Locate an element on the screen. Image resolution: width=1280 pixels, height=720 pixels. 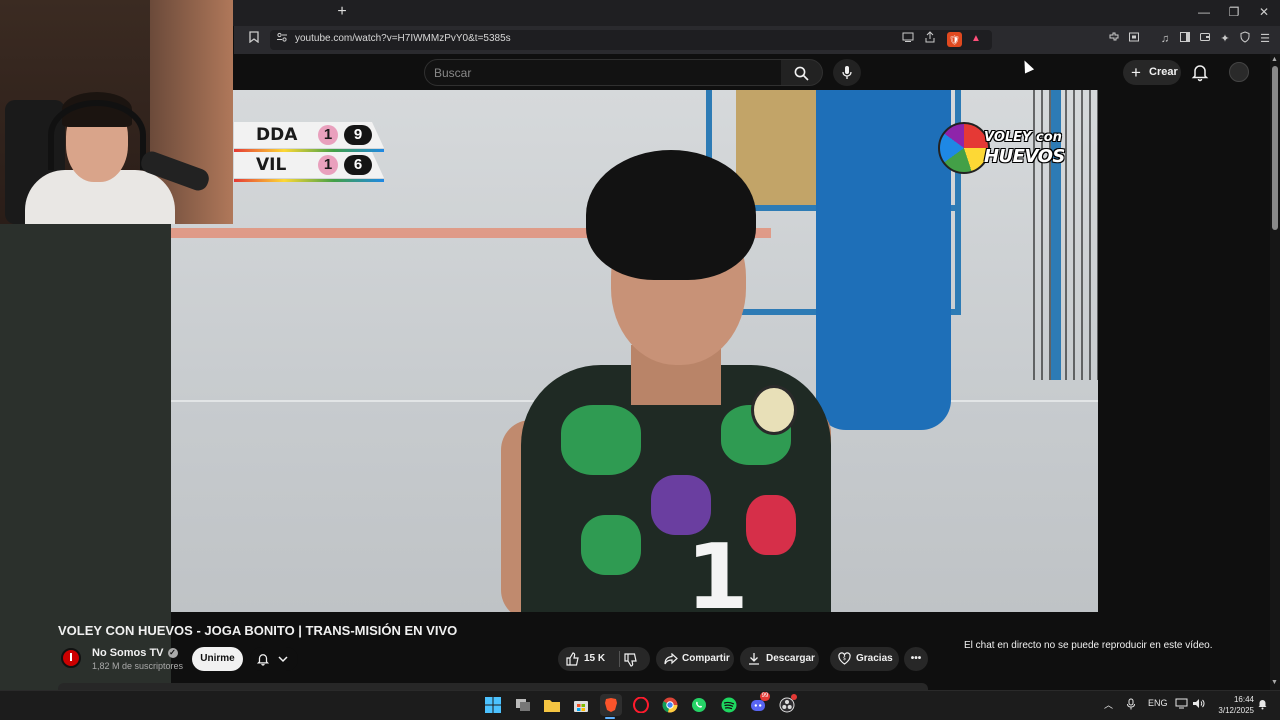
url-text: youtube.com/watch?v=H7IWMMzPvY0&t=5385s is located at coordinates (403, 38).